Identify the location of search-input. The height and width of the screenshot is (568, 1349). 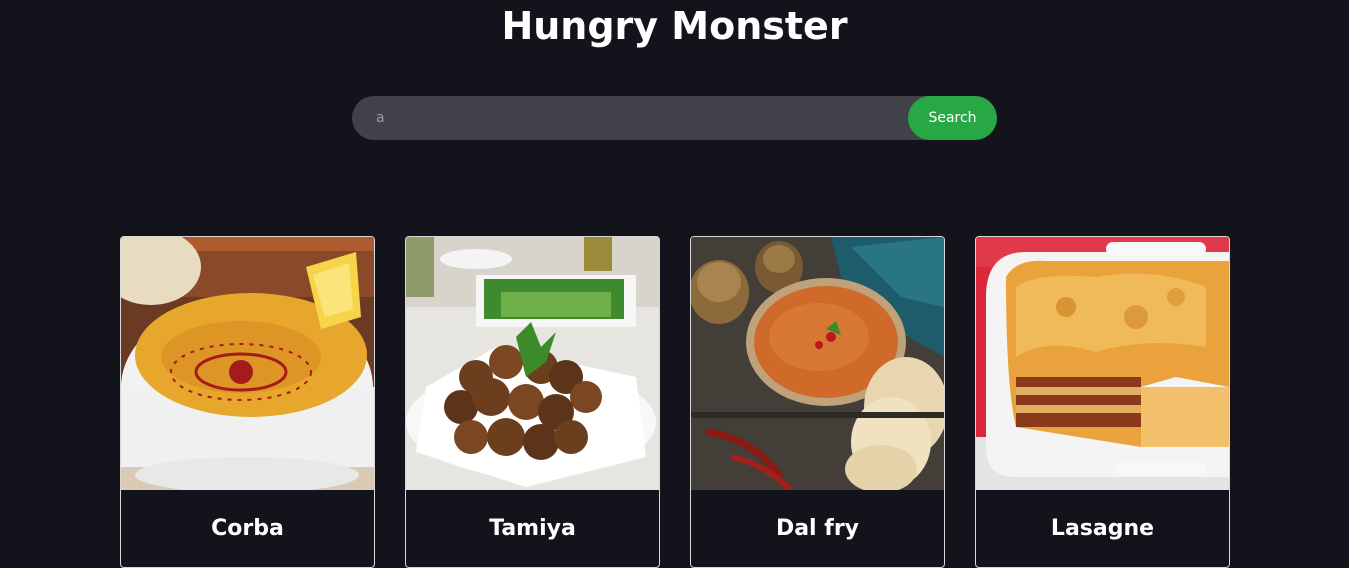
(630, 118).